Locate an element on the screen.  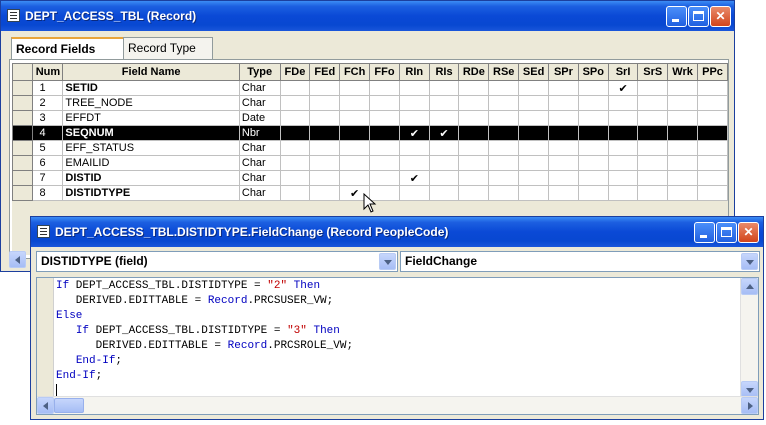
code-line: DERIVED.EDITTABLE = Record.PRCSUSER_VW; is located at coordinates (204, 301).